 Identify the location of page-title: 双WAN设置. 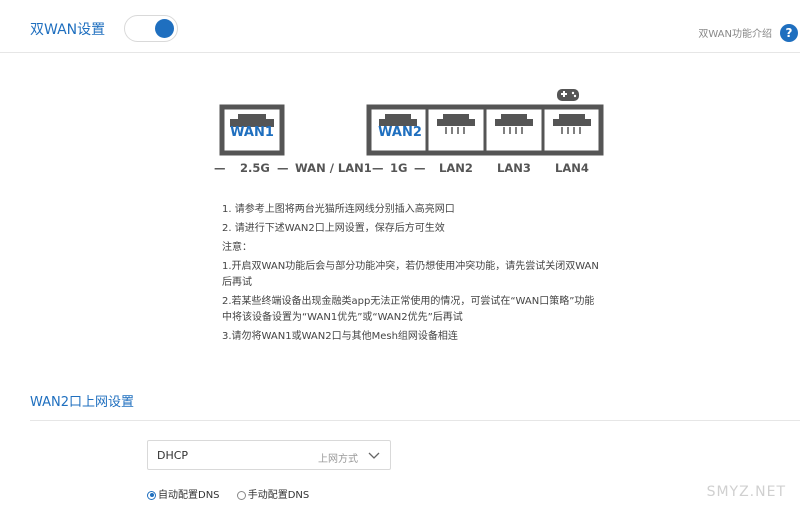
(68, 30).